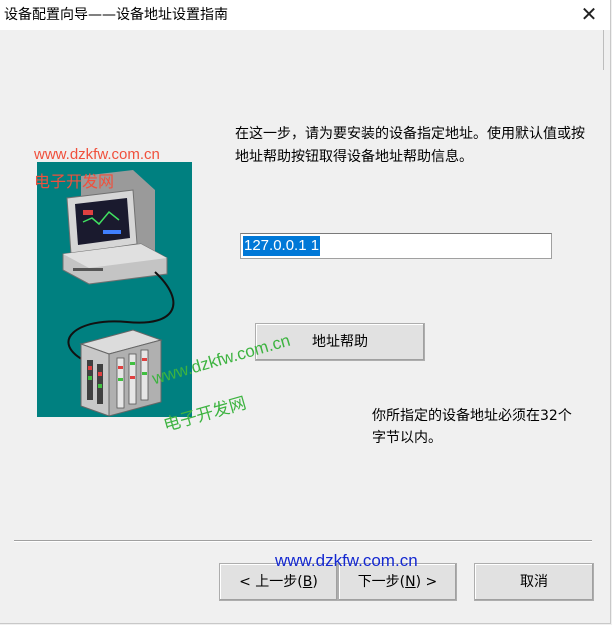 The height and width of the screenshot is (625, 612). I want to click on back-key: B, so click(307, 582).